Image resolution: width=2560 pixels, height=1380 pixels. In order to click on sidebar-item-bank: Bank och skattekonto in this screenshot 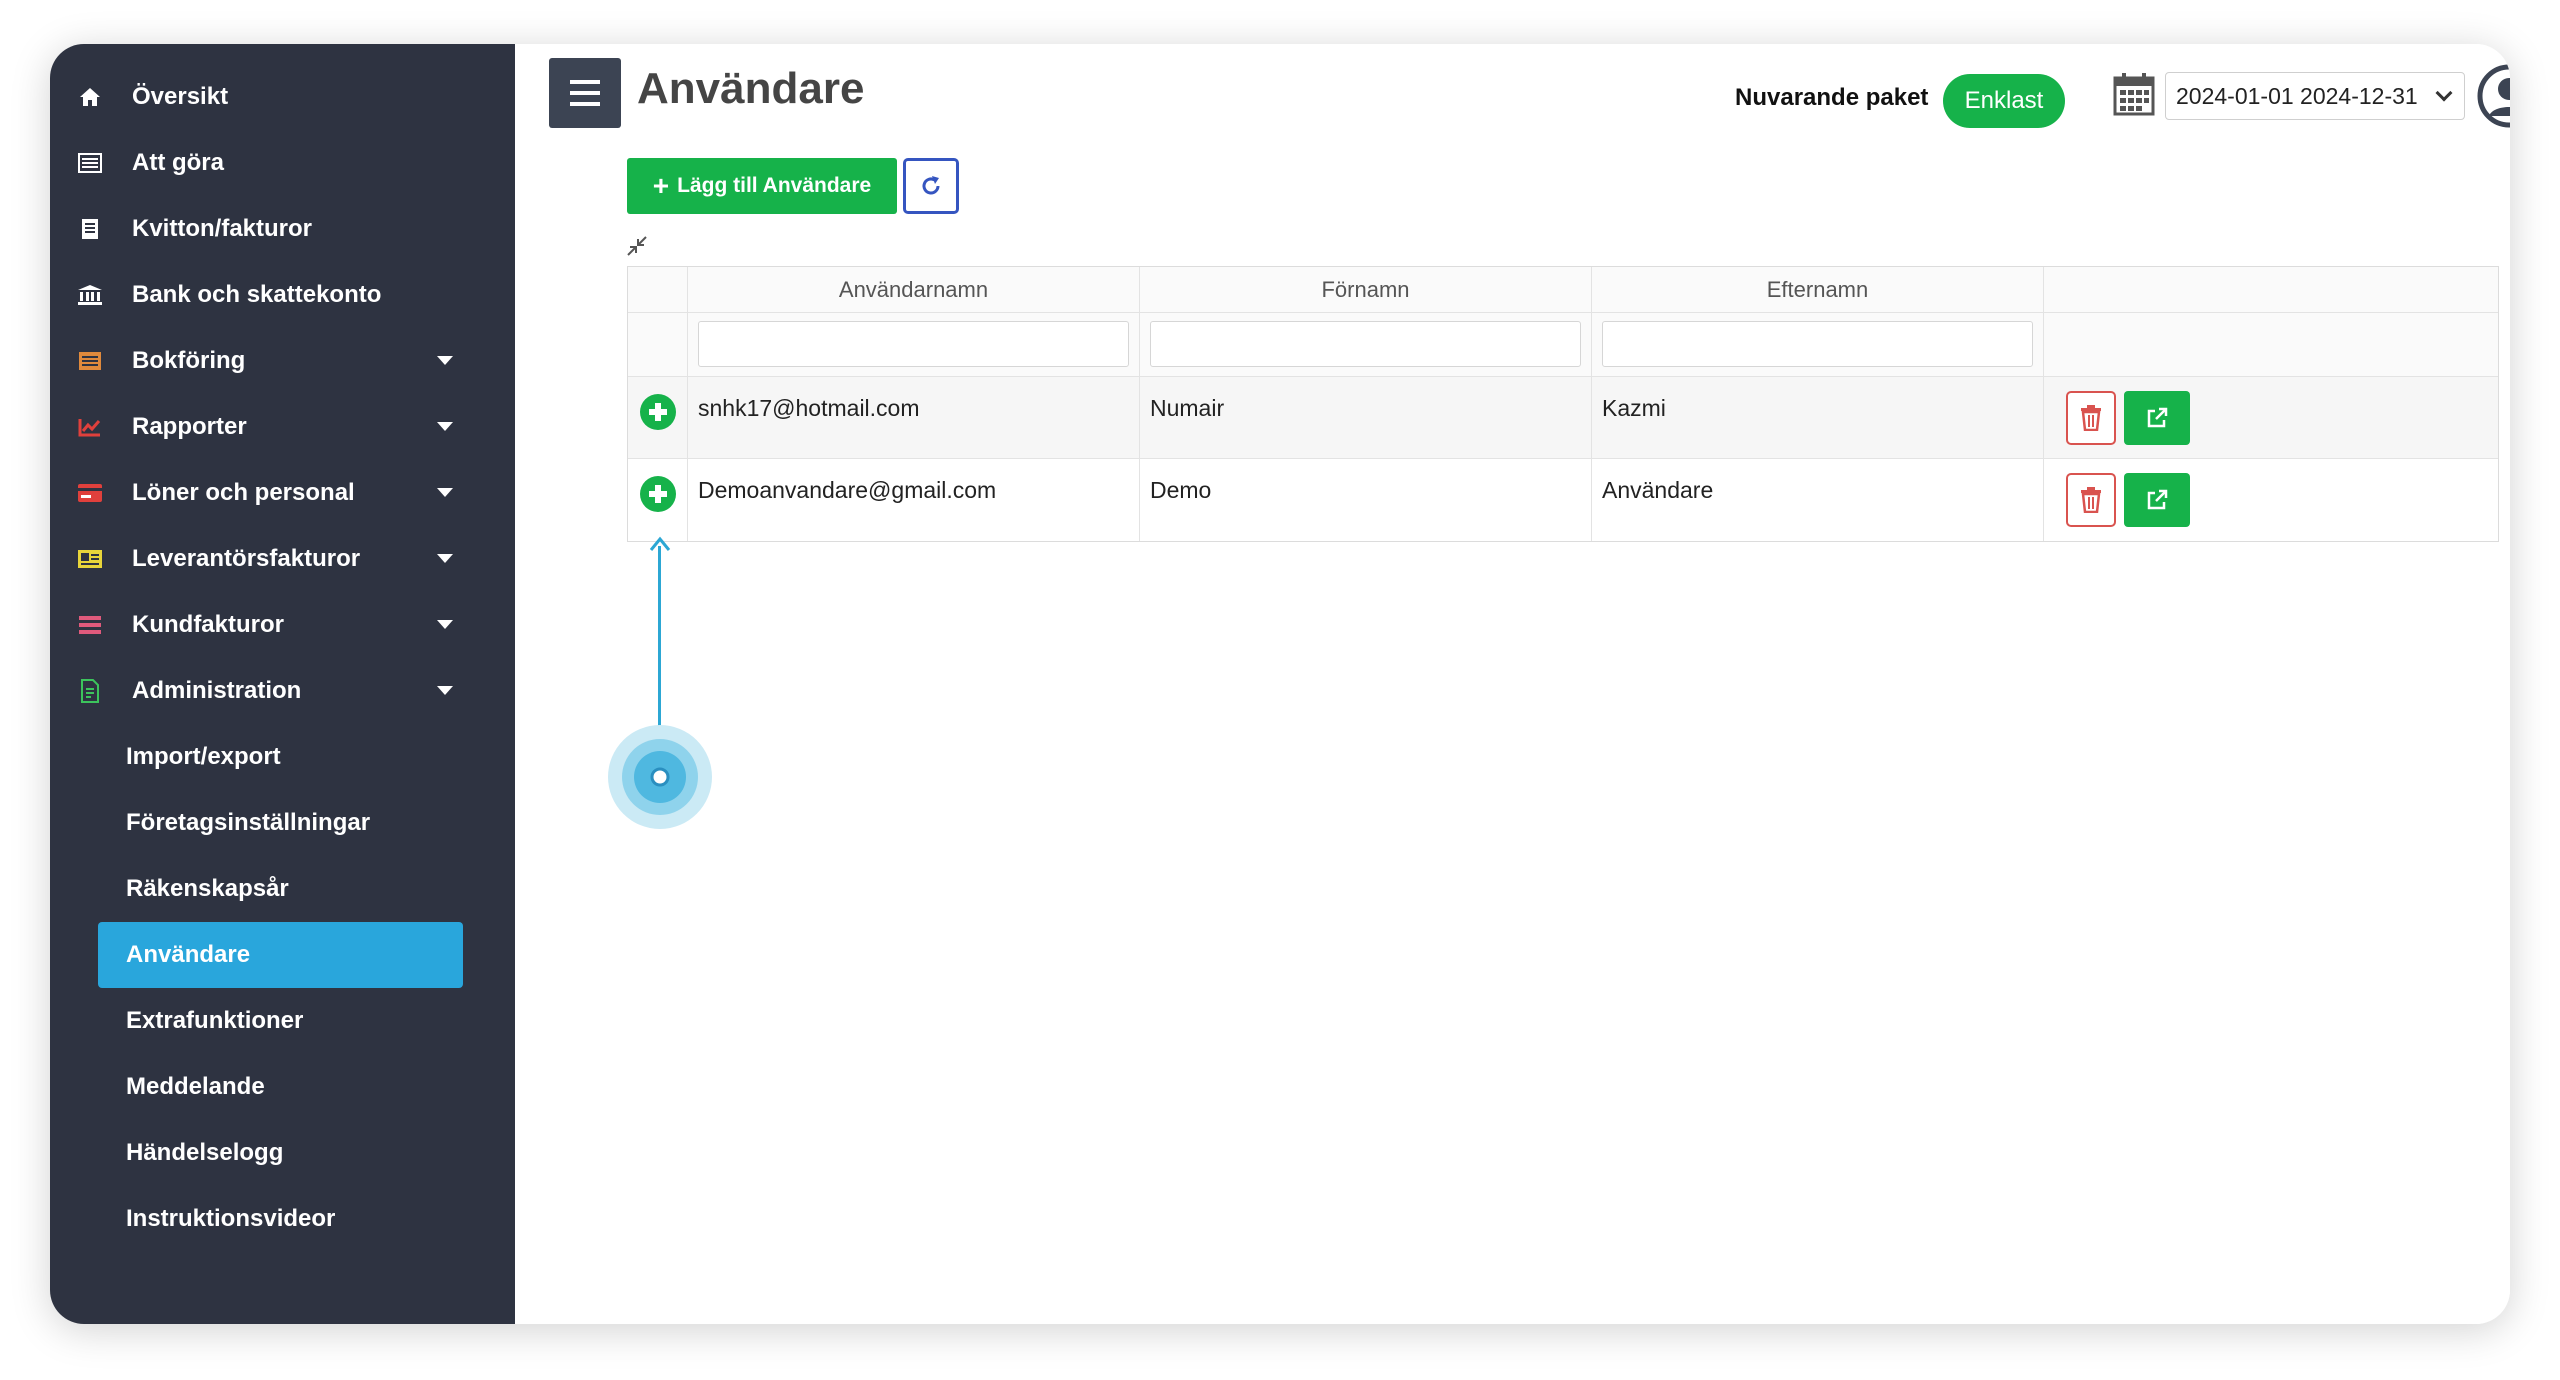, I will do `click(282, 295)`.